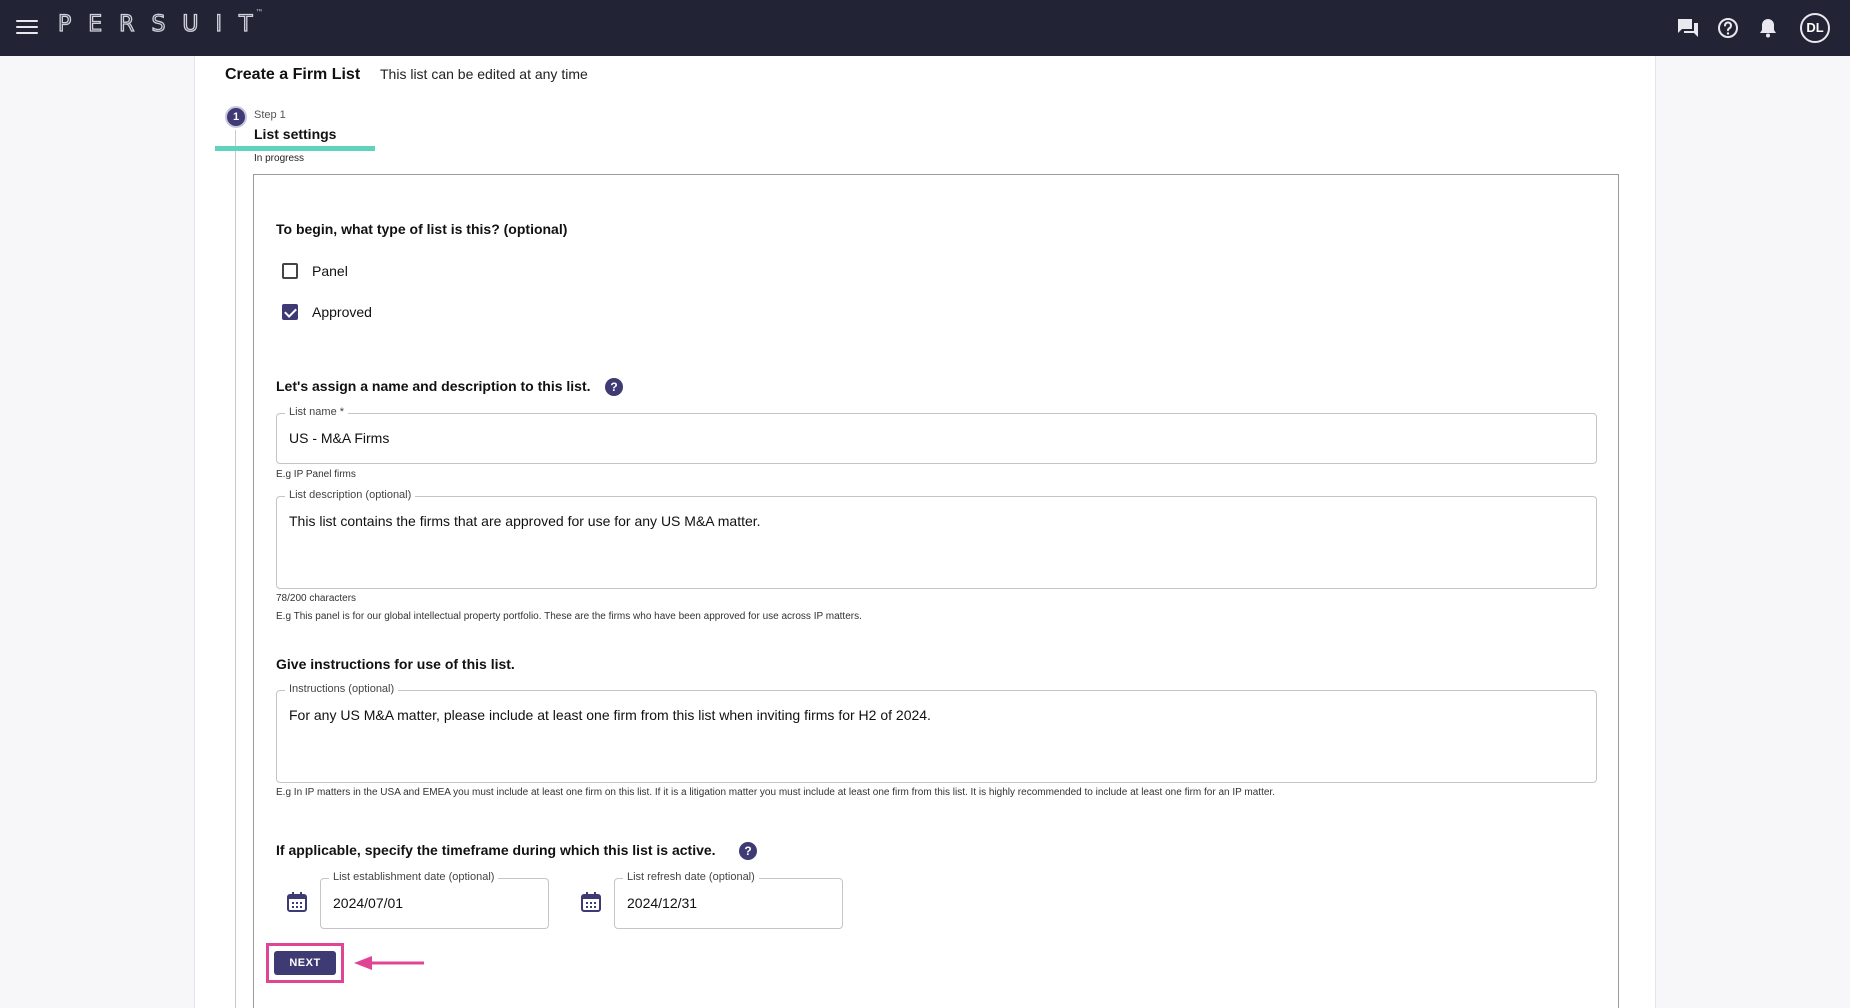  I want to click on logo-trademark: ™, so click(259, 12).